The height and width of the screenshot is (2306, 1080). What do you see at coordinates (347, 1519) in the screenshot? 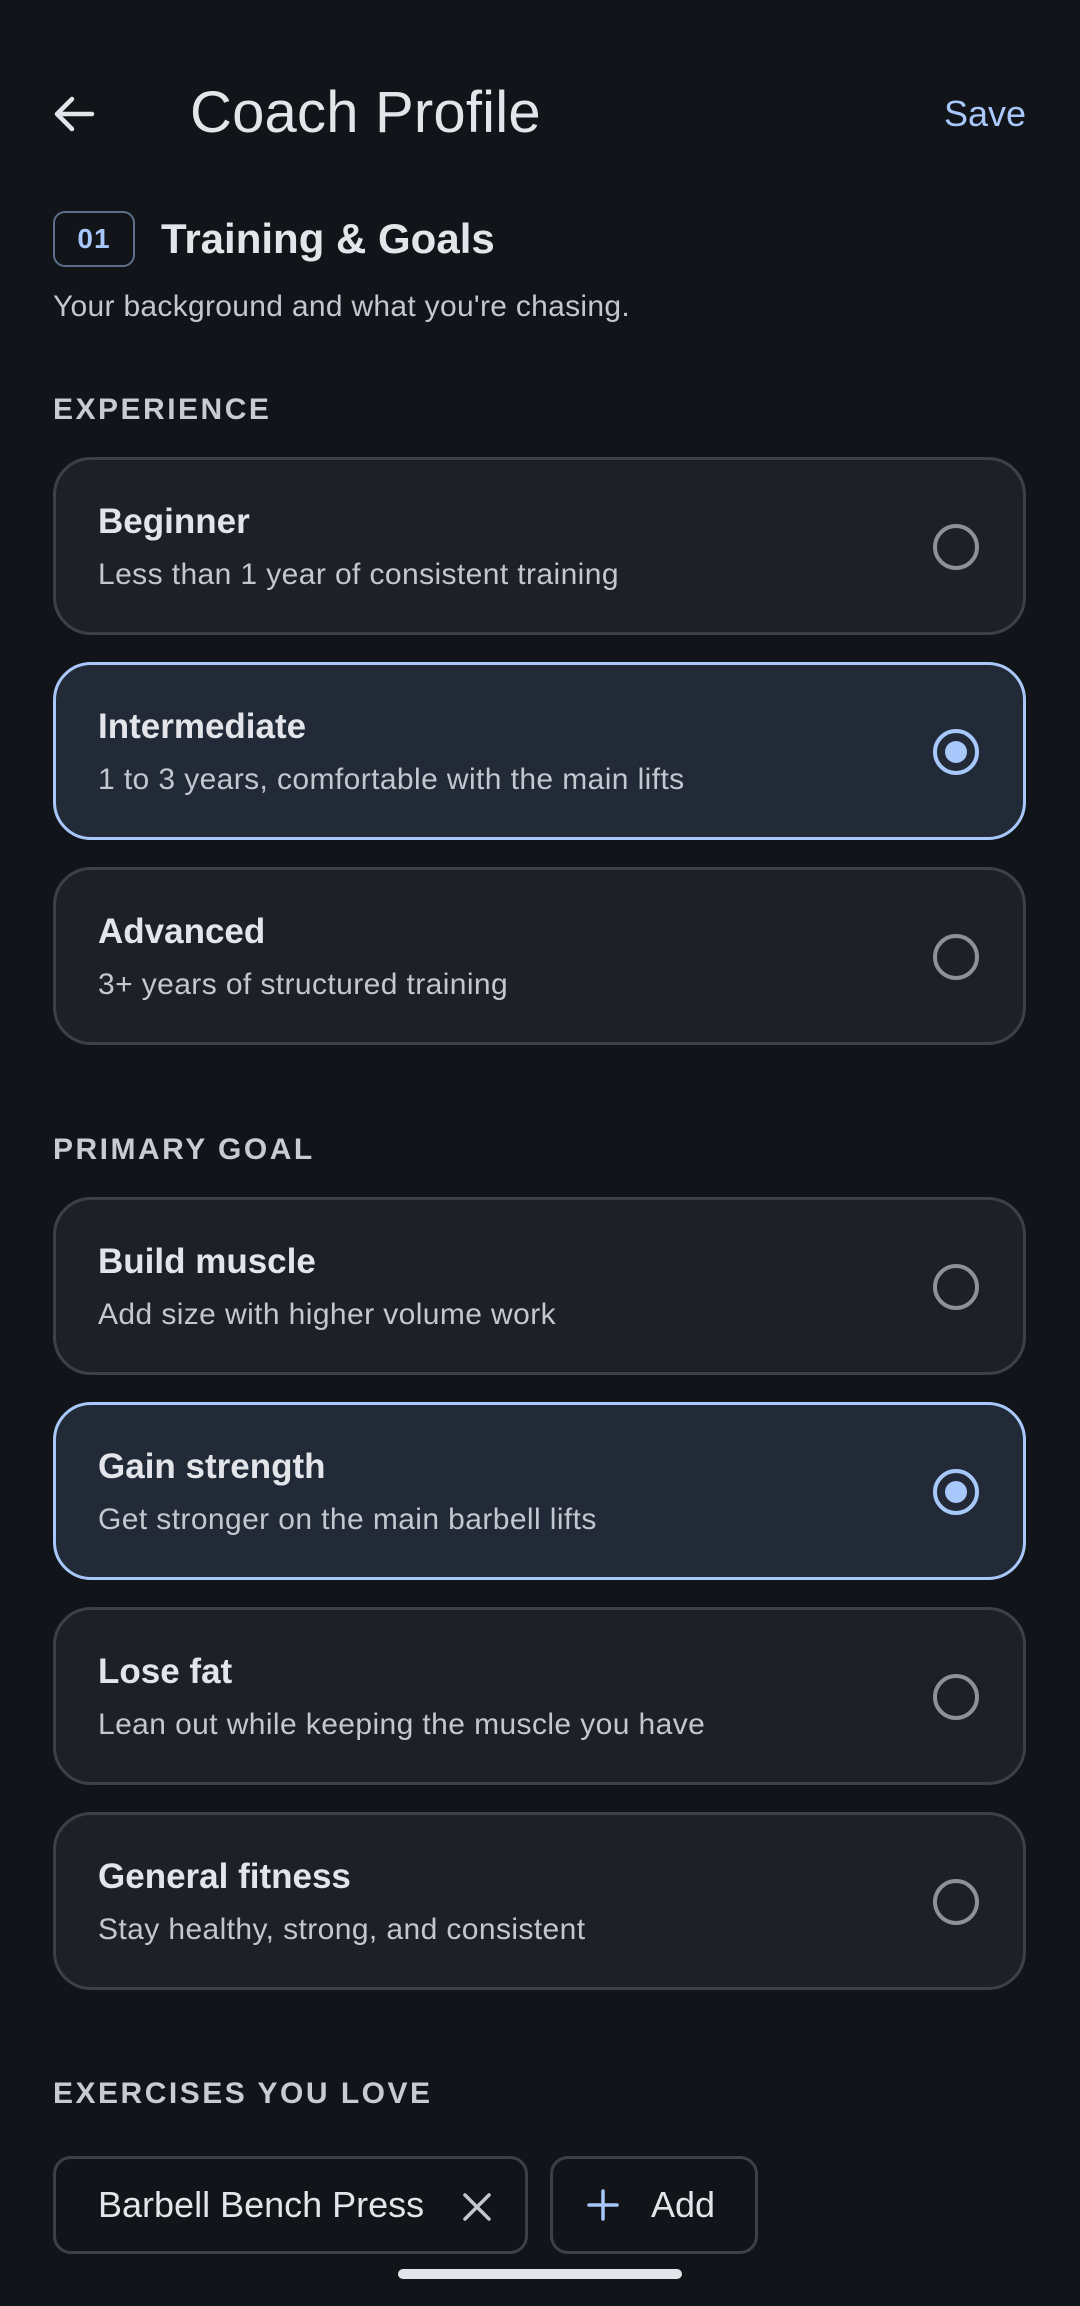
I see `option-description: Get stronger on the main barbell lifts` at bounding box center [347, 1519].